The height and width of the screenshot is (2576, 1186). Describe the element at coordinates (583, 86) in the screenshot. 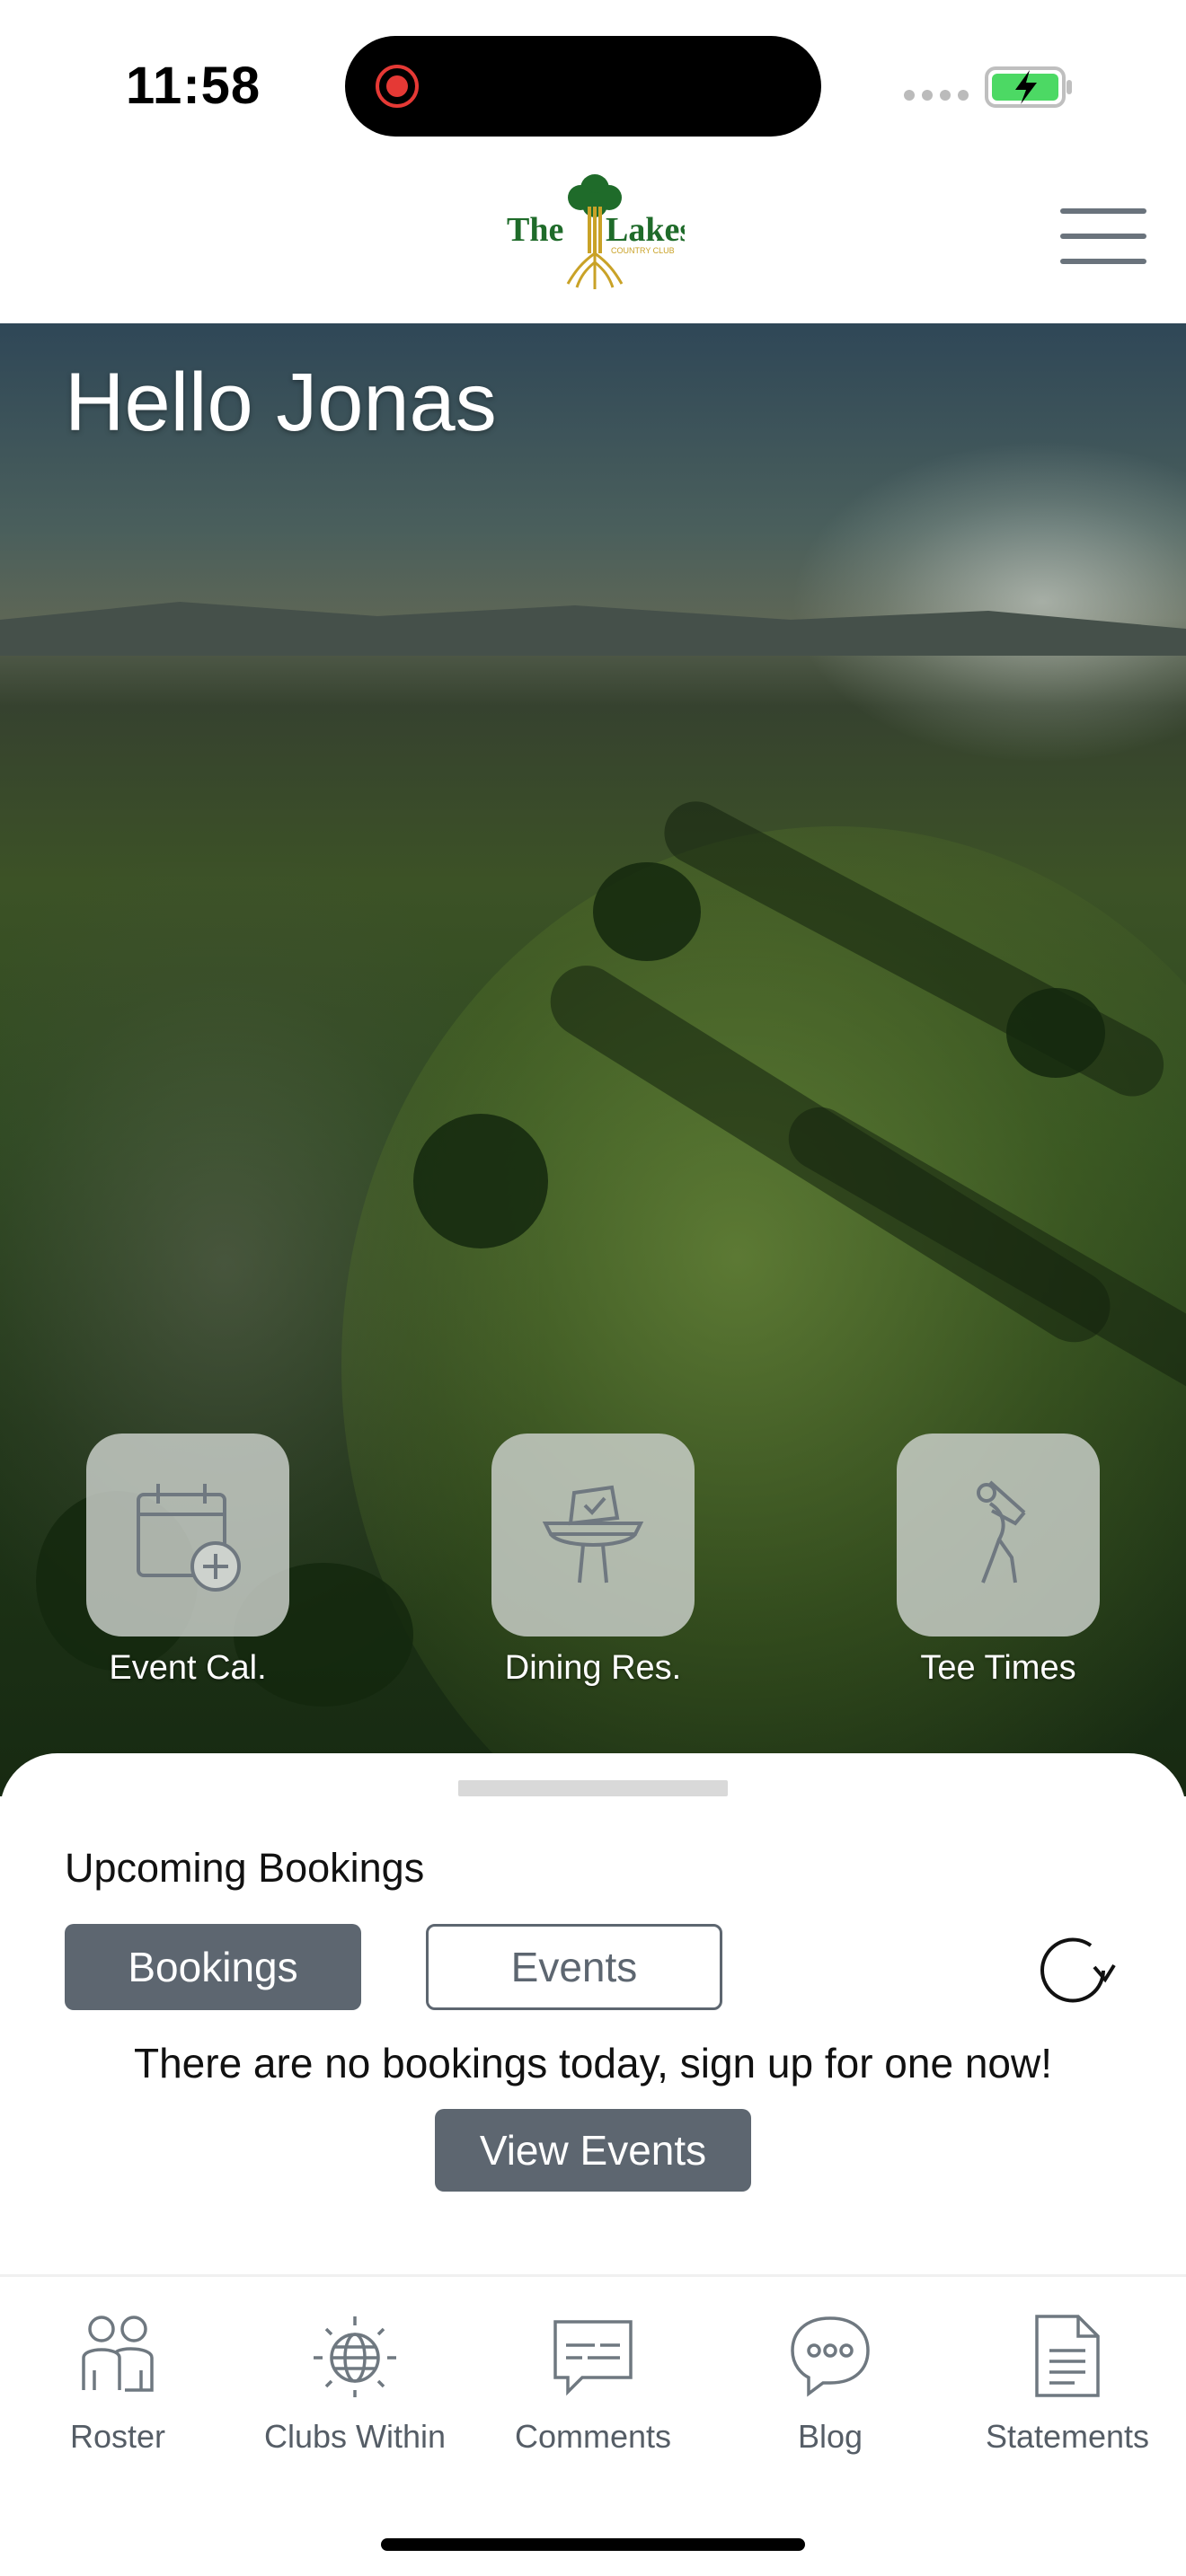

I see `dynamic-island` at that location.